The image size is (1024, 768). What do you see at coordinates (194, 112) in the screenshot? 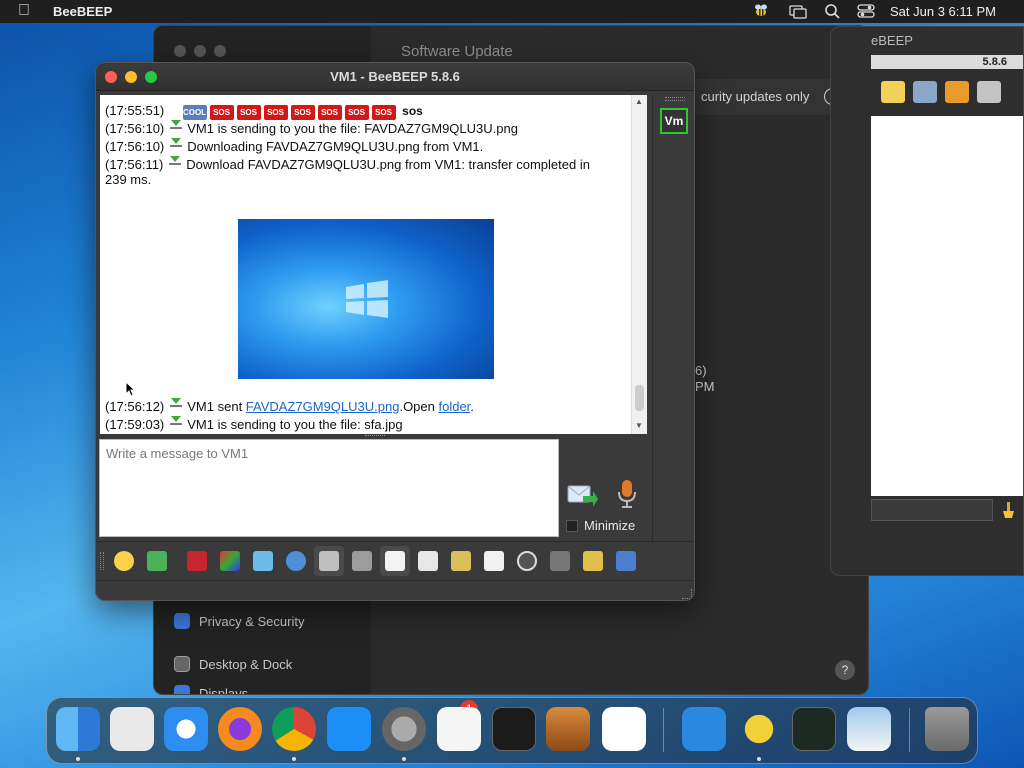
I see `cool-emoticon: COOL` at bounding box center [194, 112].